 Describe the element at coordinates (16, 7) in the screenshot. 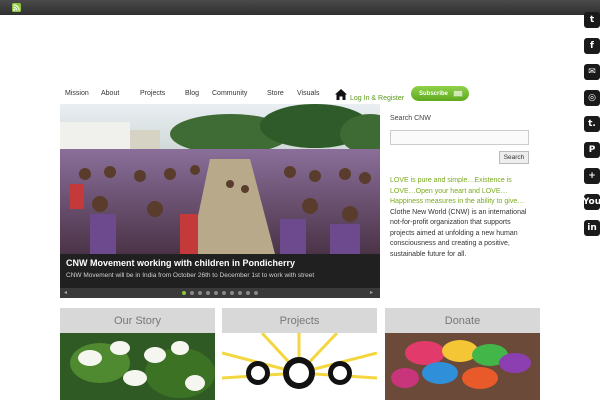

I see `rss-icon` at that location.